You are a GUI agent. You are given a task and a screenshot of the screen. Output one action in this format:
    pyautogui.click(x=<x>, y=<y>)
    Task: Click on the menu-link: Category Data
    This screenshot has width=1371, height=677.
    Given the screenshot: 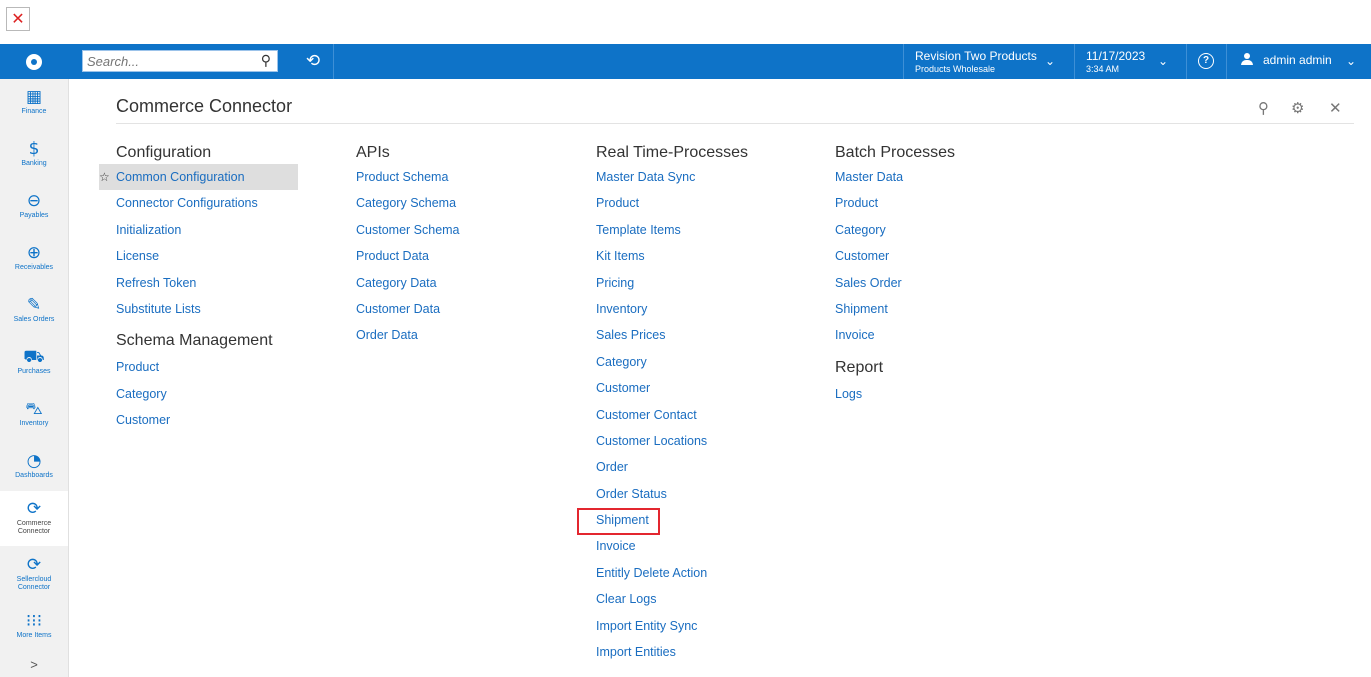 What is the action you would take?
    pyautogui.click(x=408, y=283)
    